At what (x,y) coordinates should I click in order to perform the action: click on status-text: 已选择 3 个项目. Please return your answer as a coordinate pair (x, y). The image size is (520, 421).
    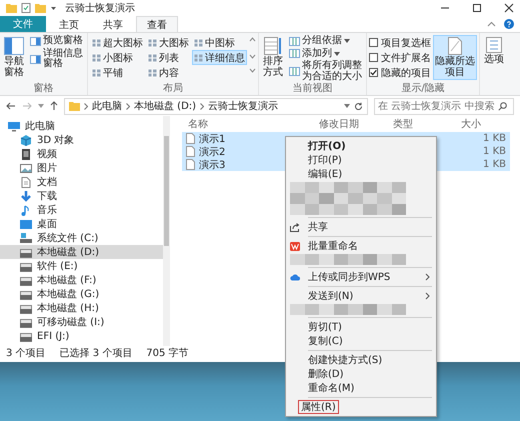
    Looking at the image, I should click on (96, 353).